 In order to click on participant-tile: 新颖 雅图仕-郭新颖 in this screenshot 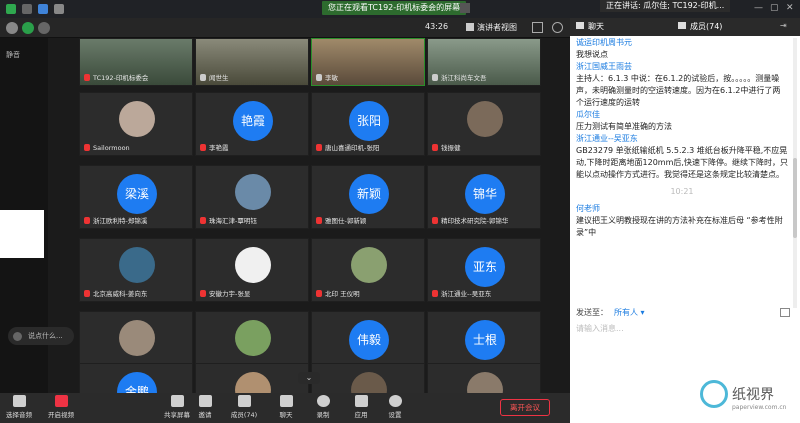, I will do `click(368, 197)`.